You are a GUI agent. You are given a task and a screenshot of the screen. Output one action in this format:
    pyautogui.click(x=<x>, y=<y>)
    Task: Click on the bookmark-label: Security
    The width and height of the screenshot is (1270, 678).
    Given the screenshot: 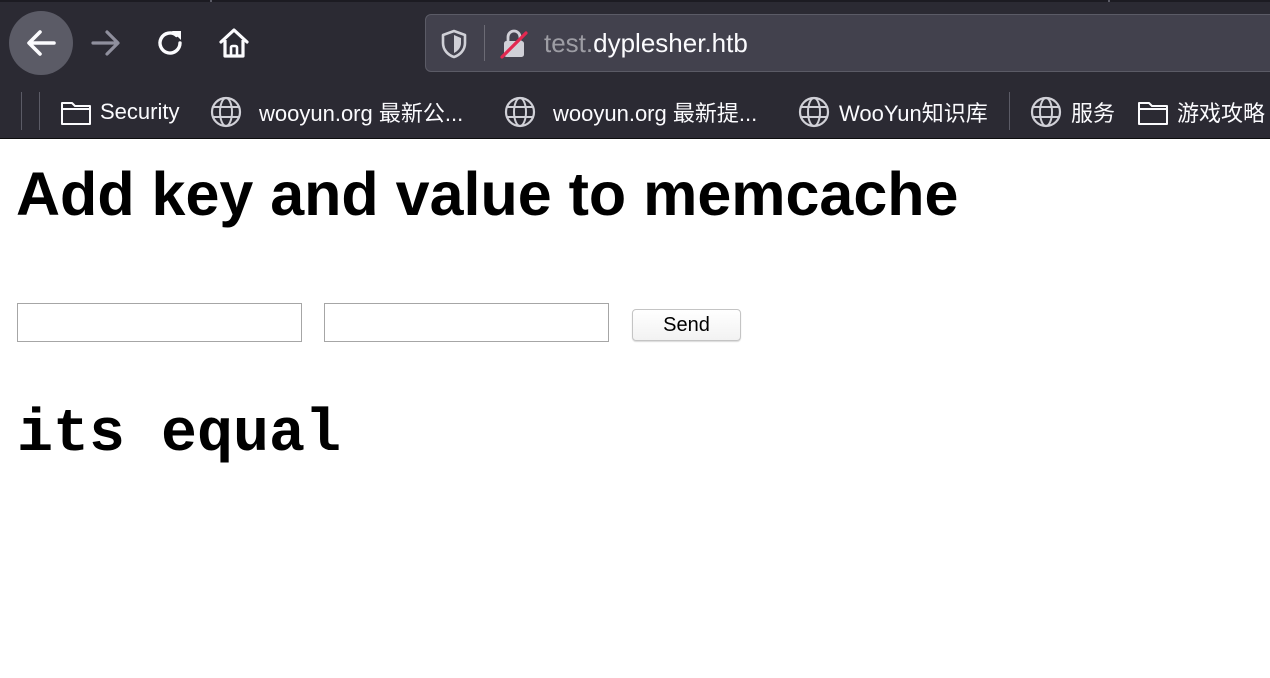 What is the action you would take?
    pyautogui.click(x=140, y=111)
    